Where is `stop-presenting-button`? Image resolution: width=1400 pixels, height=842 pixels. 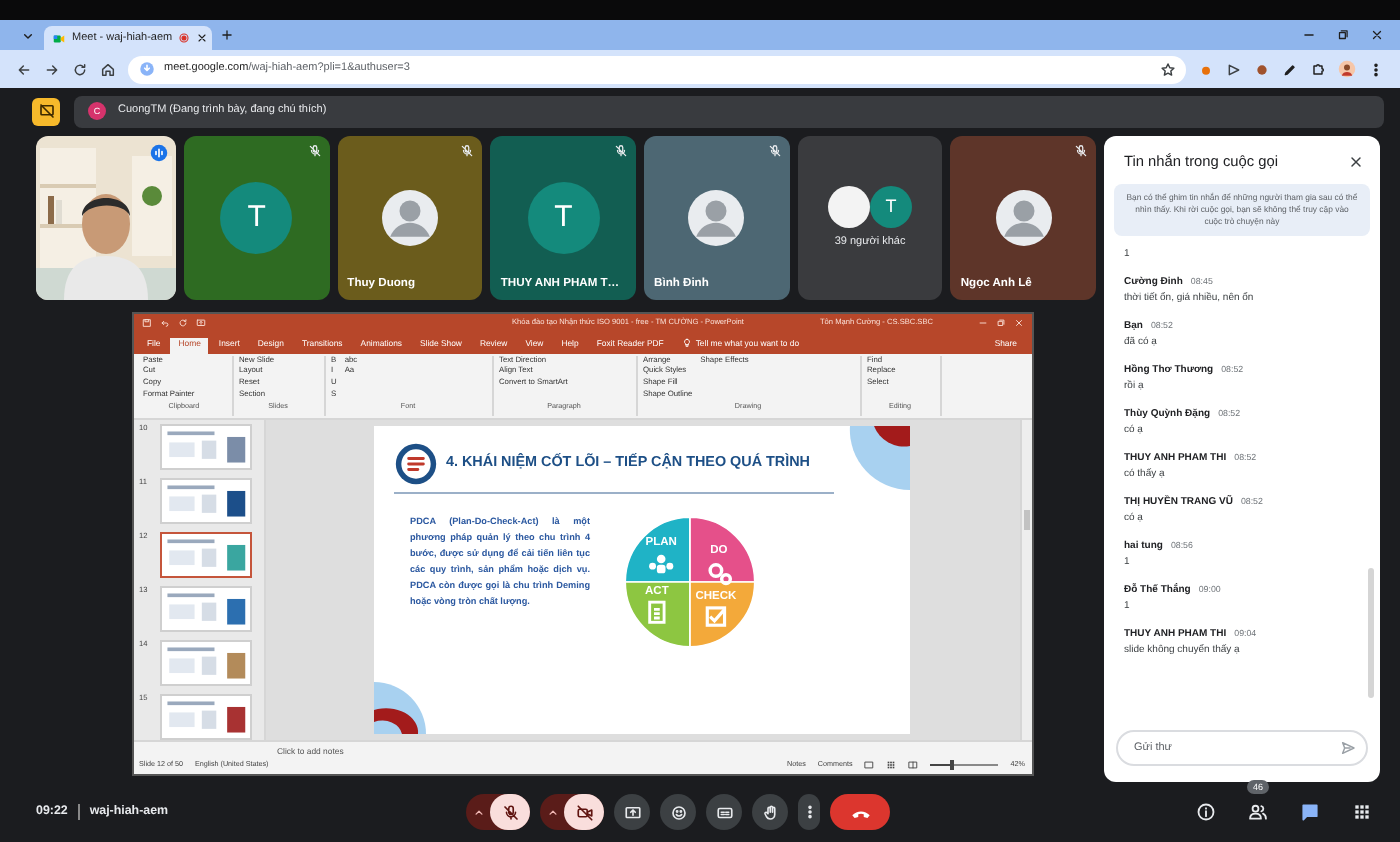 stop-presenting-button is located at coordinates (46, 111).